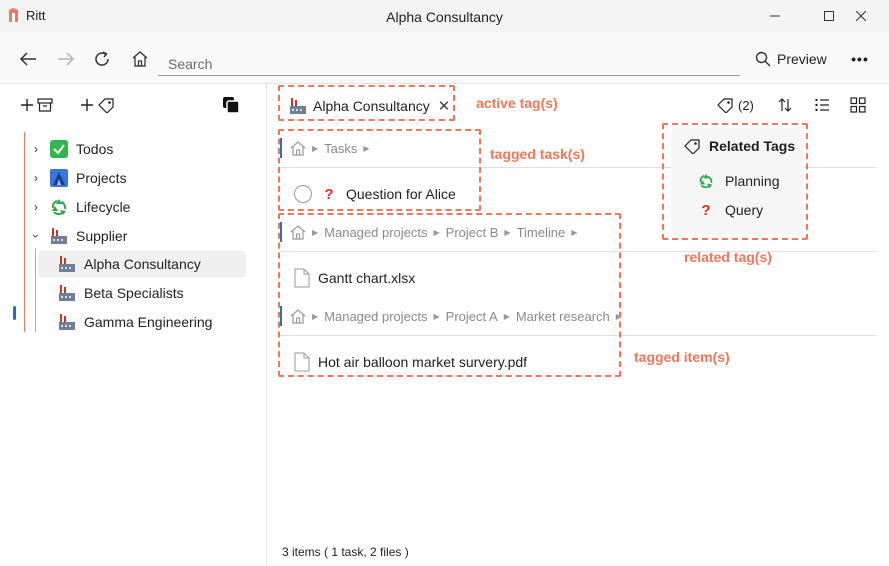 The width and height of the screenshot is (889, 566). I want to click on breadcrumb-item: Timeline, so click(541, 232).